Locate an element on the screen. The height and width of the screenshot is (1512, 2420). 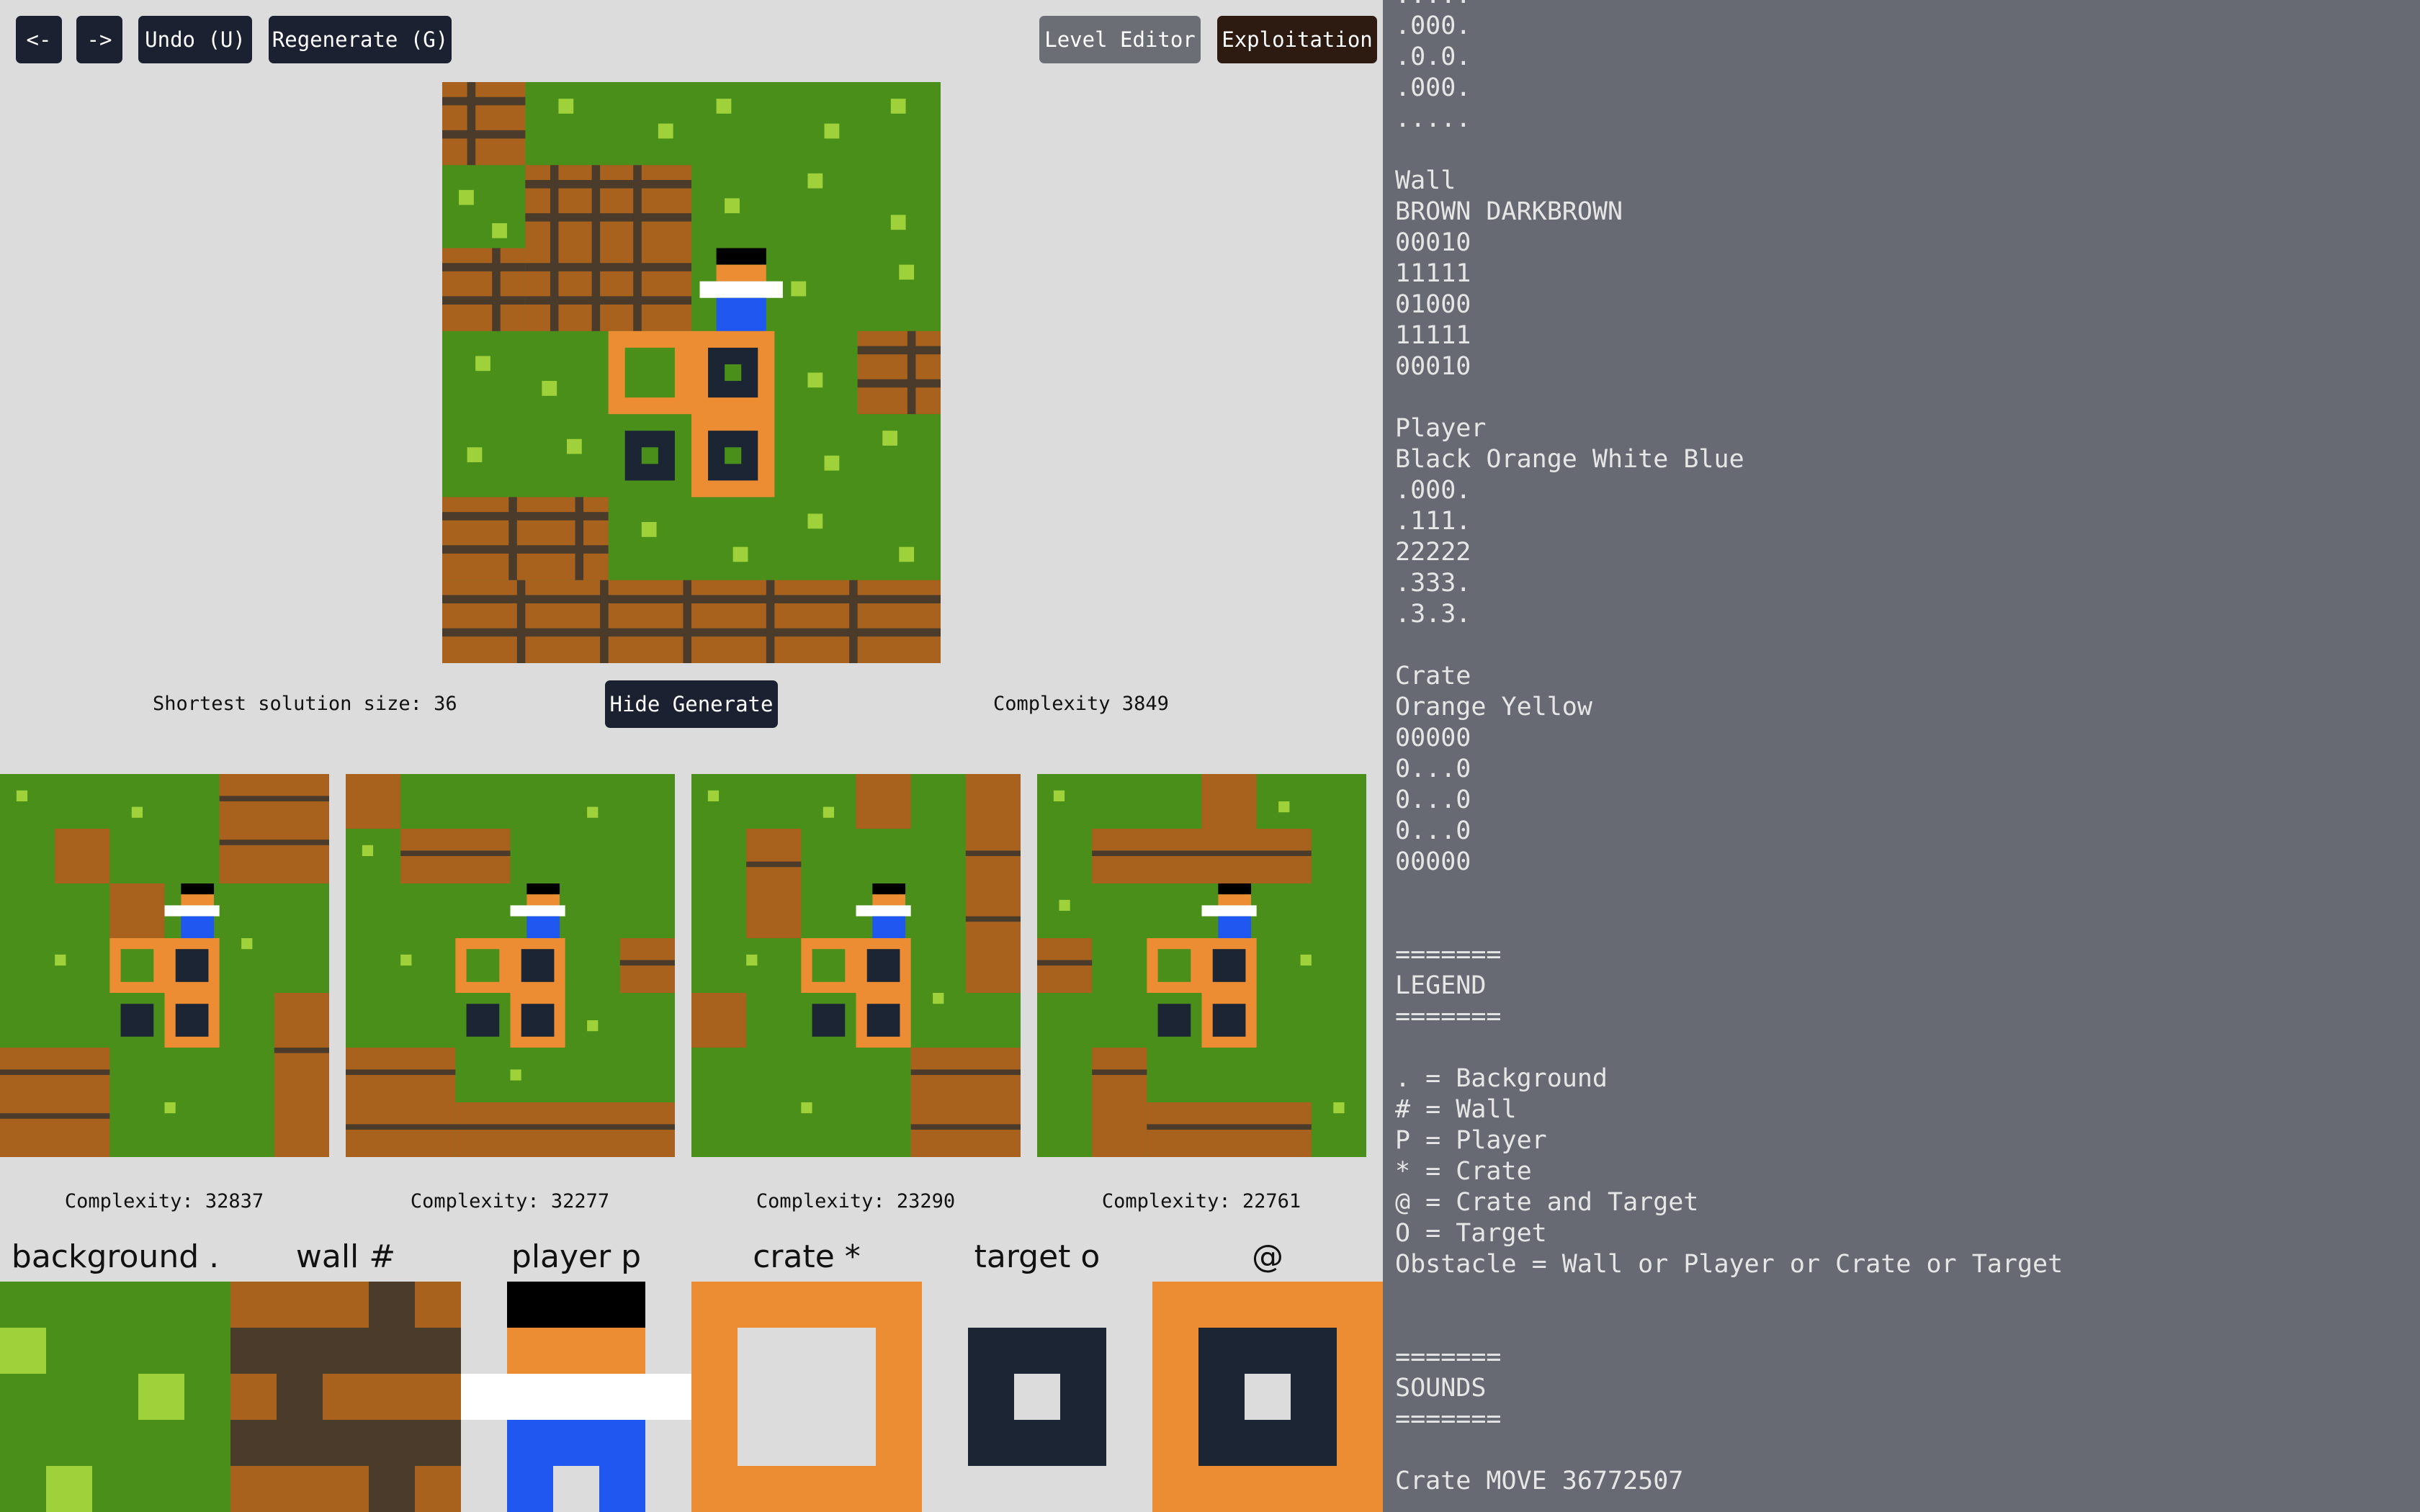
crate-on-target-tile-canvas is located at coordinates (1267, 1397).